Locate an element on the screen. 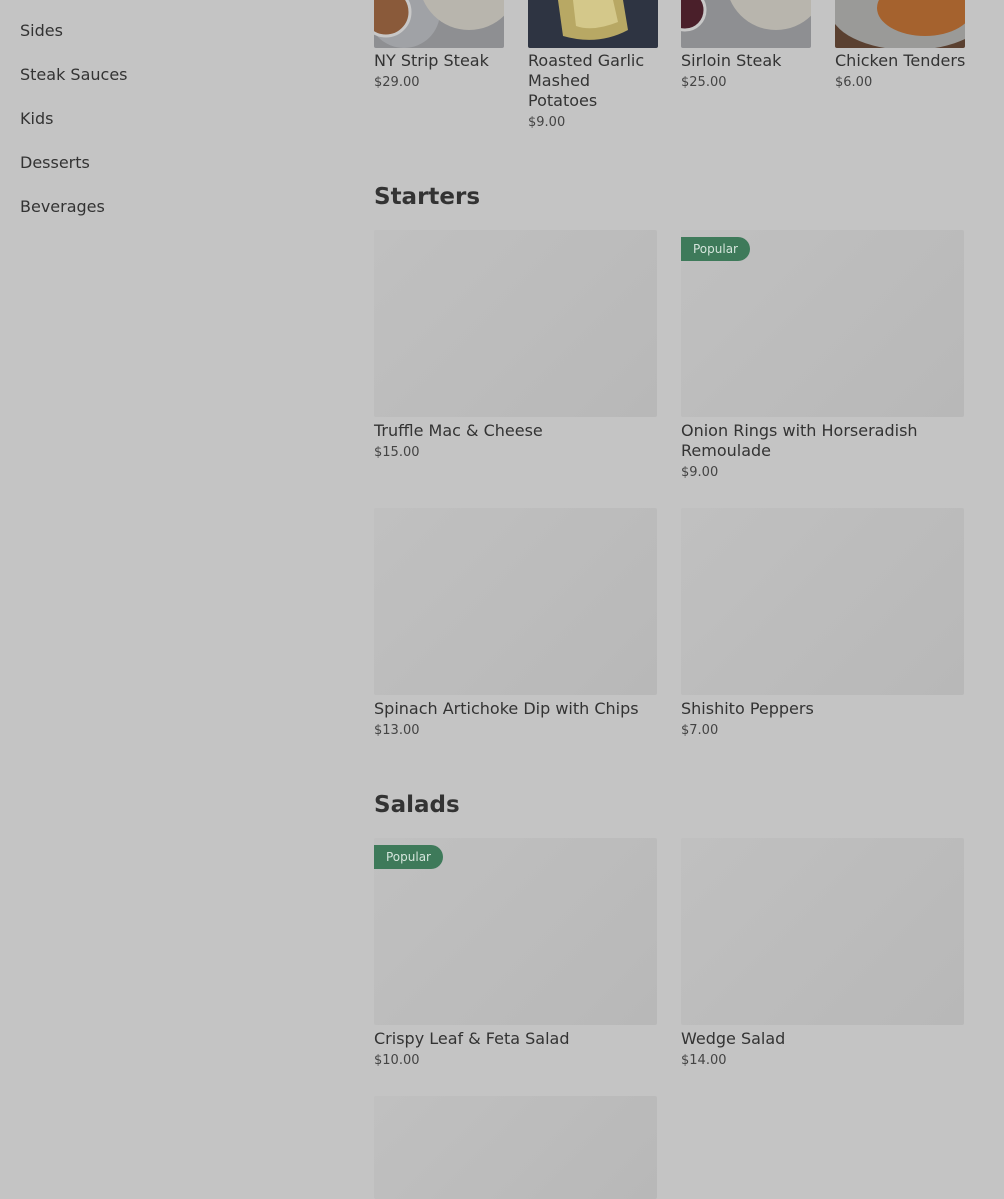 Image resolution: width=1004 pixels, height=1199 pixels. item-price: $13.00 is located at coordinates (397, 730).